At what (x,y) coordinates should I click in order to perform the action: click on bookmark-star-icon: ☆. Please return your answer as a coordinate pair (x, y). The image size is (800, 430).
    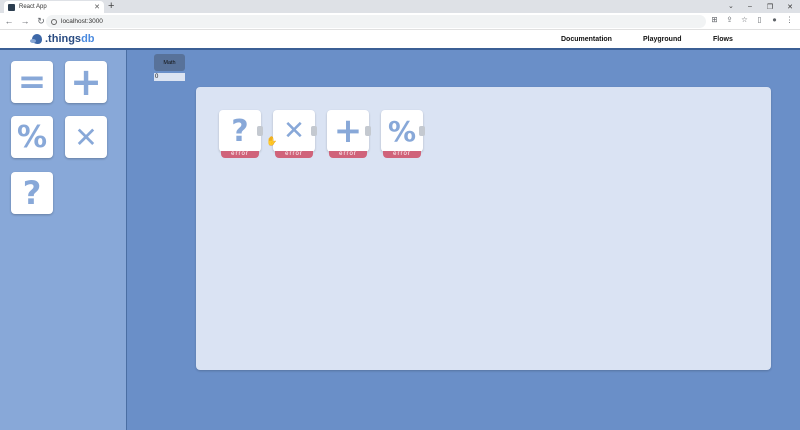
    Looking at the image, I should click on (744, 19).